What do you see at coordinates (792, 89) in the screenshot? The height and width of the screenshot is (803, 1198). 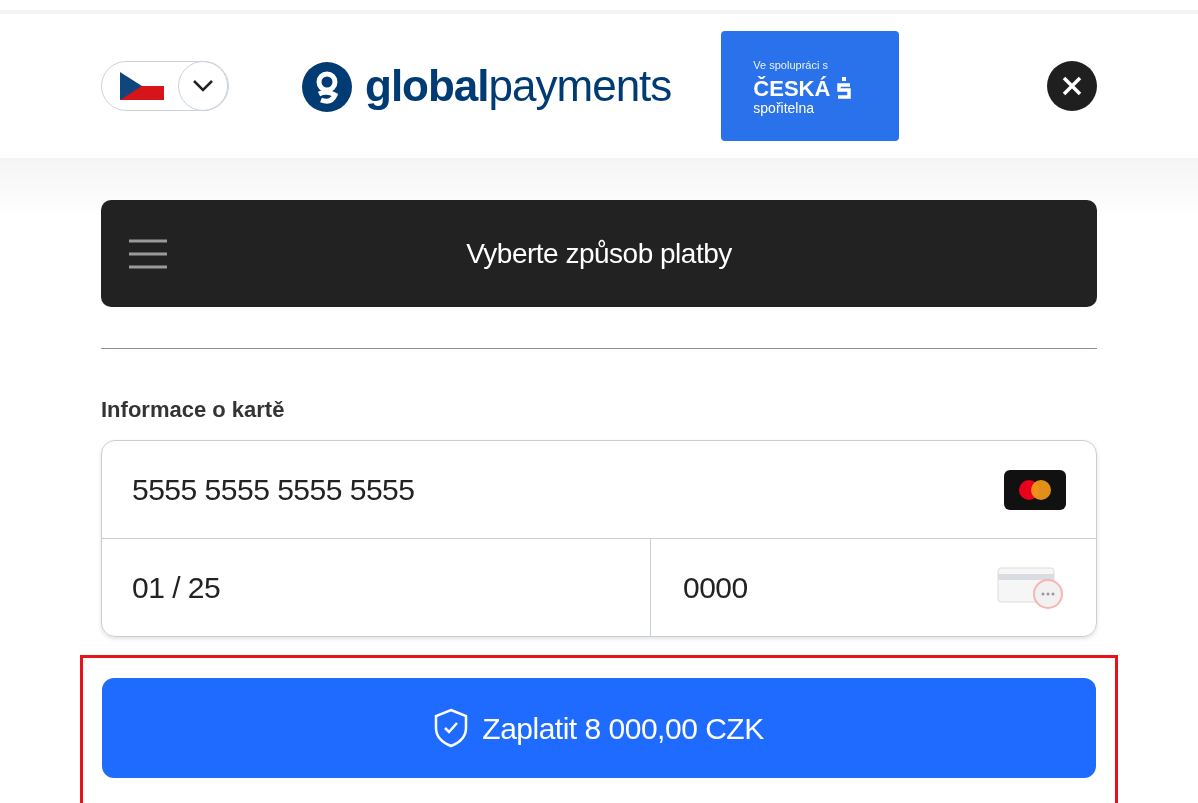 I see `partner-name: ČESKÁ` at bounding box center [792, 89].